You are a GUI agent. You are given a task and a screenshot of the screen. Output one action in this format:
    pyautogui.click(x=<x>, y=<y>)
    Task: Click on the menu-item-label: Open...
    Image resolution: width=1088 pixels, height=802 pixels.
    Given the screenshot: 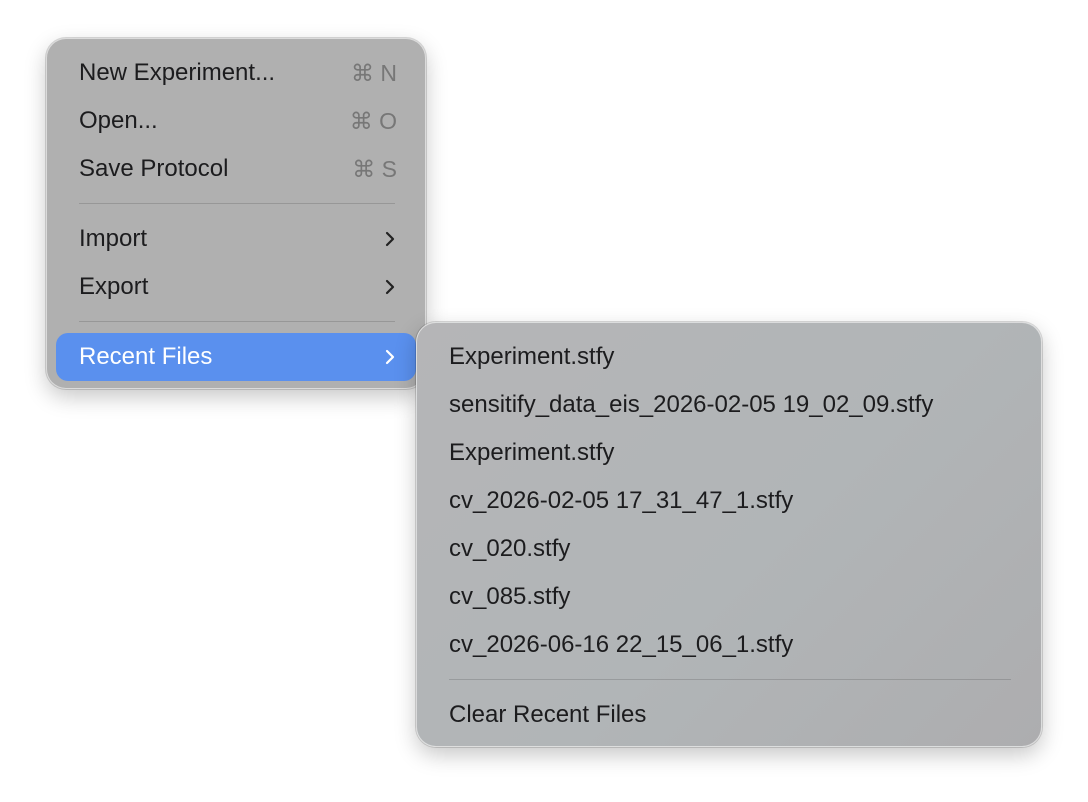 What is the action you would take?
    pyautogui.click(x=118, y=120)
    